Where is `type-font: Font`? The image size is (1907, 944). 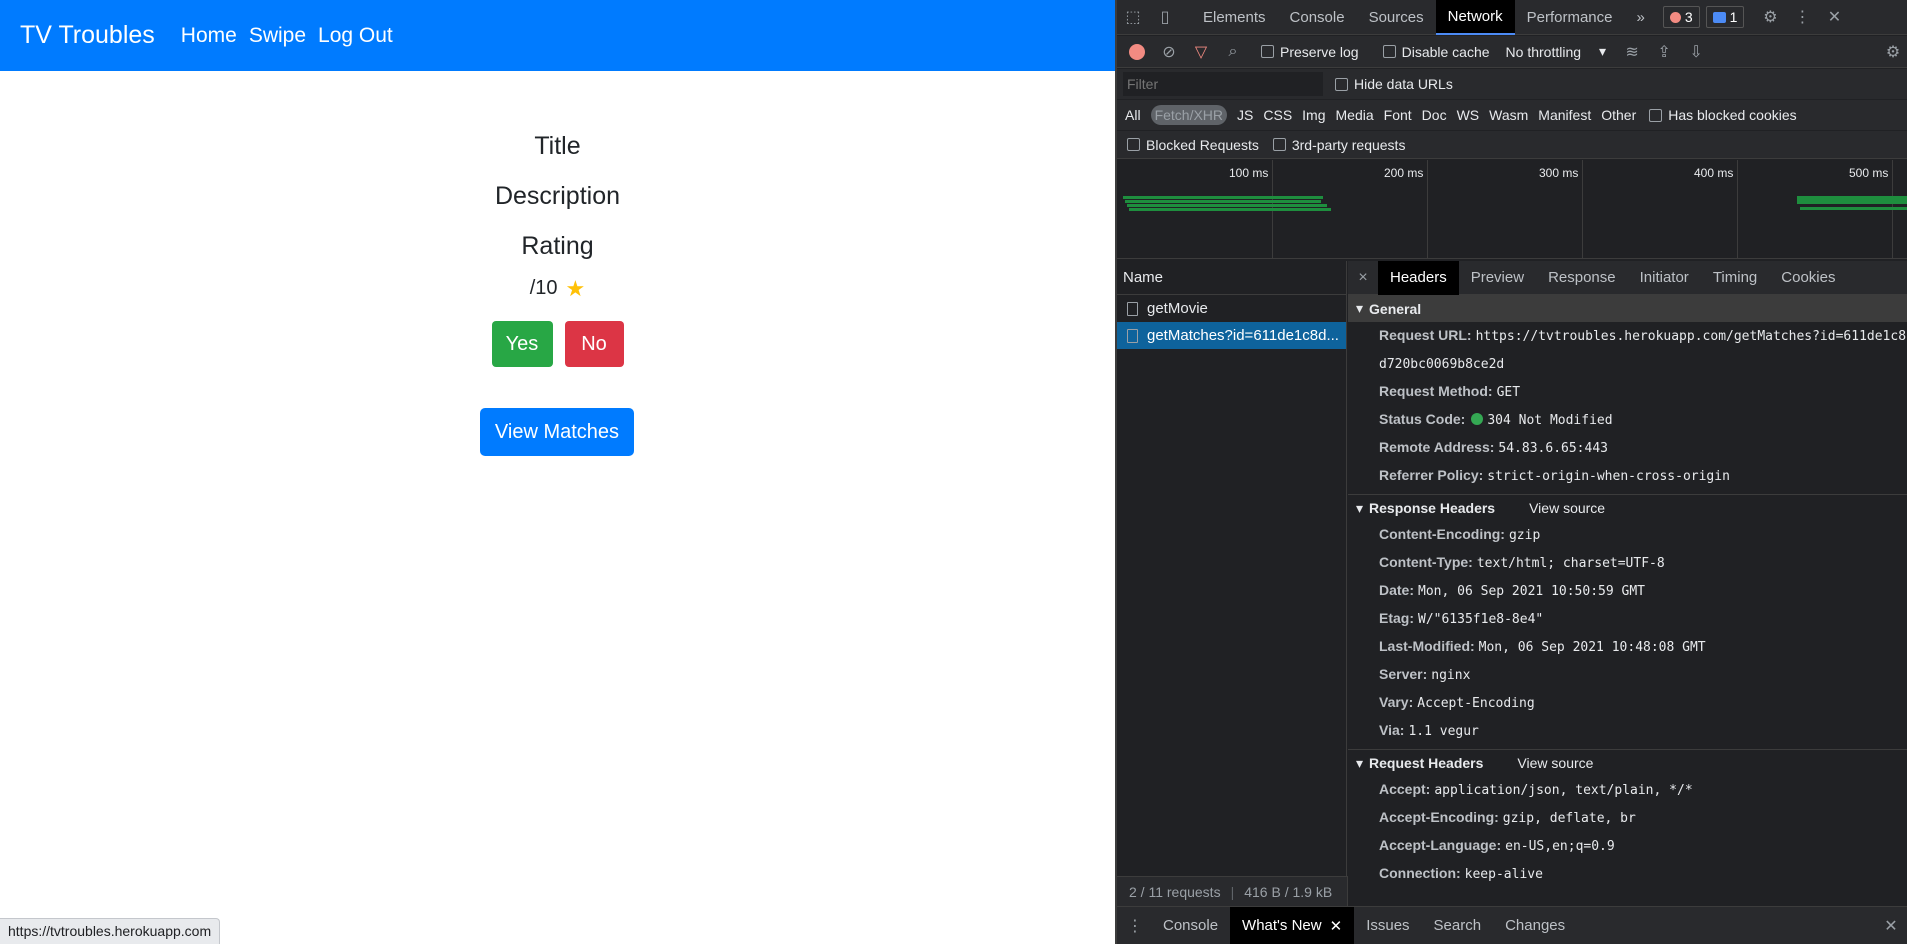
type-font: Font is located at coordinates (1398, 115).